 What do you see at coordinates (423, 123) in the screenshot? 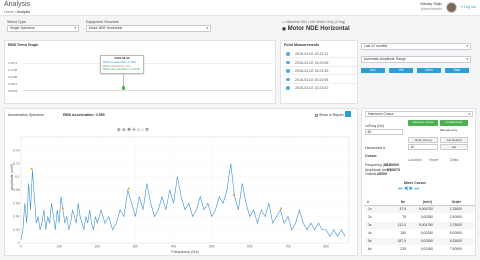
I see `get-from-cursor-button: Get from cursor` at bounding box center [423, 123].